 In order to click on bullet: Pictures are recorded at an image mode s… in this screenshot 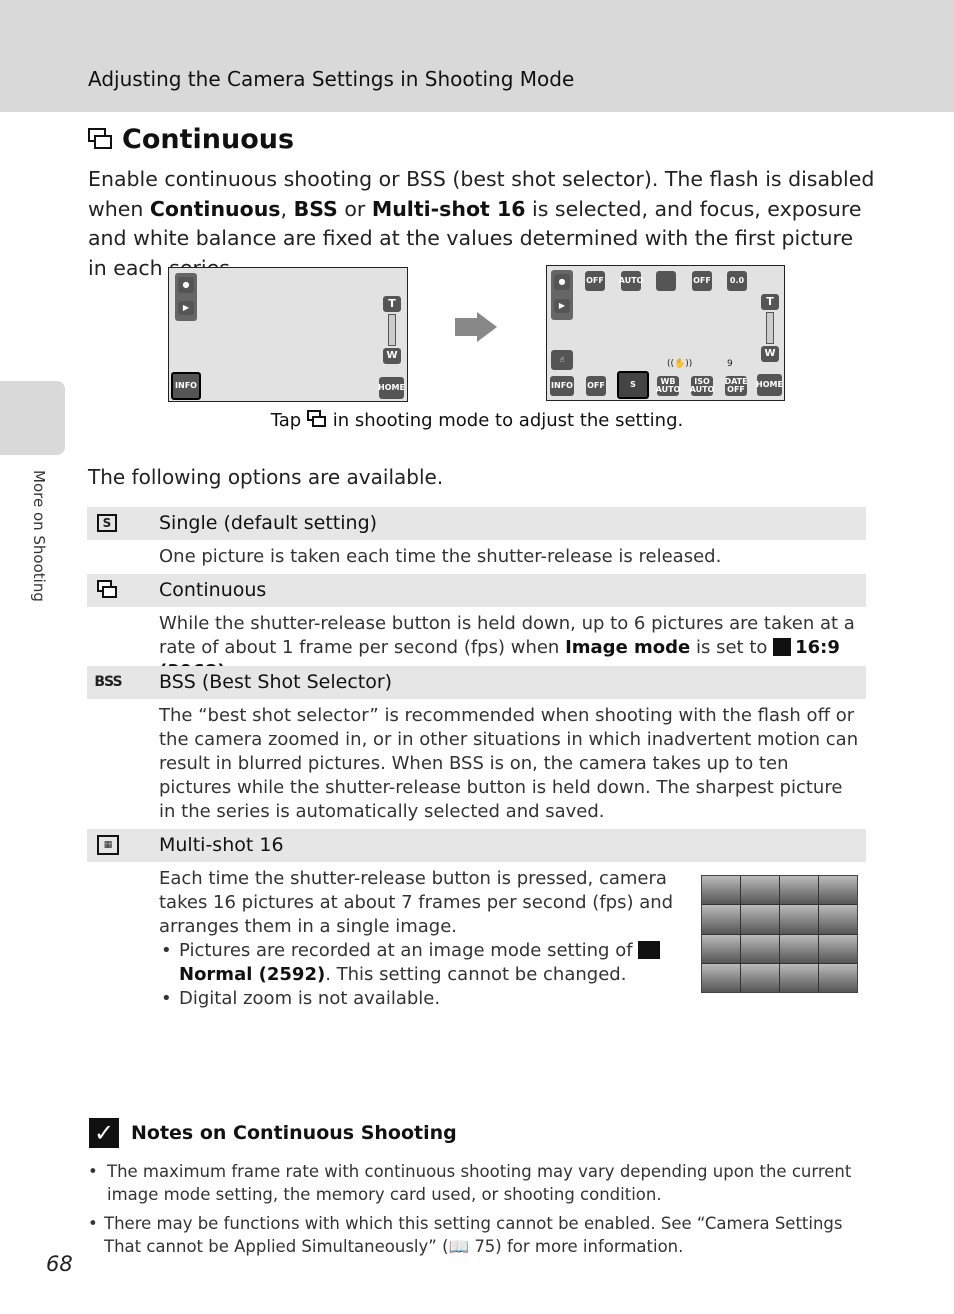, I will do `click(419, 963)`.